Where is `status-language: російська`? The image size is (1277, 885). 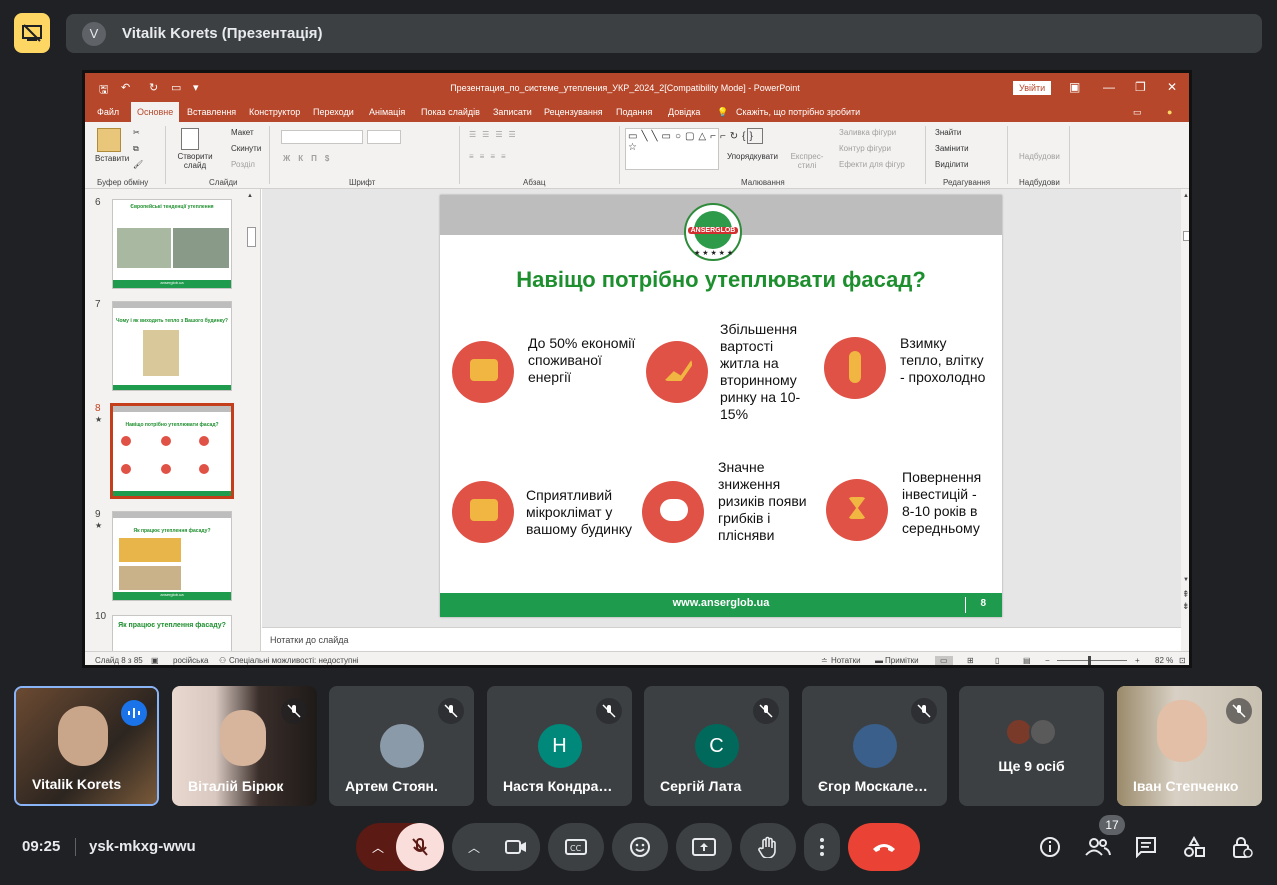 status-language: російська is located at coordinates (190, 660).